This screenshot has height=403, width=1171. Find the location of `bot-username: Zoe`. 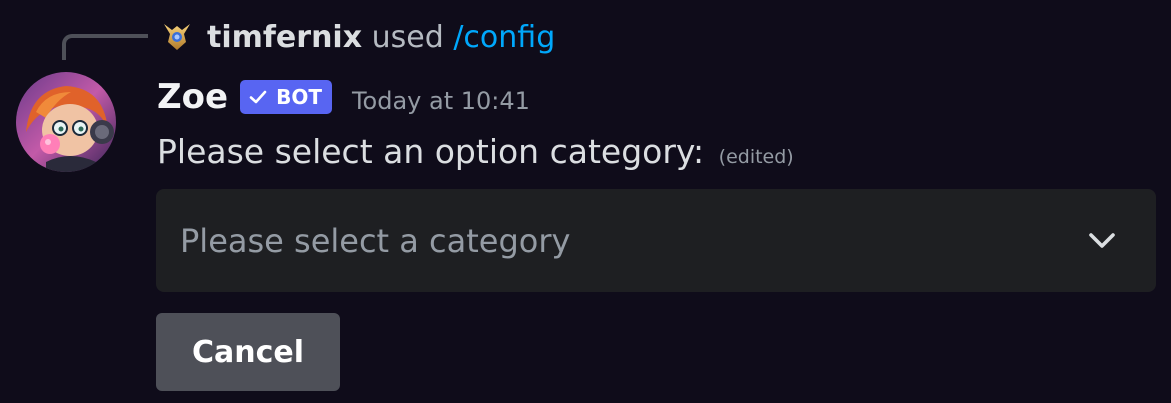

bot-username: Zoe is located at coordinates (192, 97).